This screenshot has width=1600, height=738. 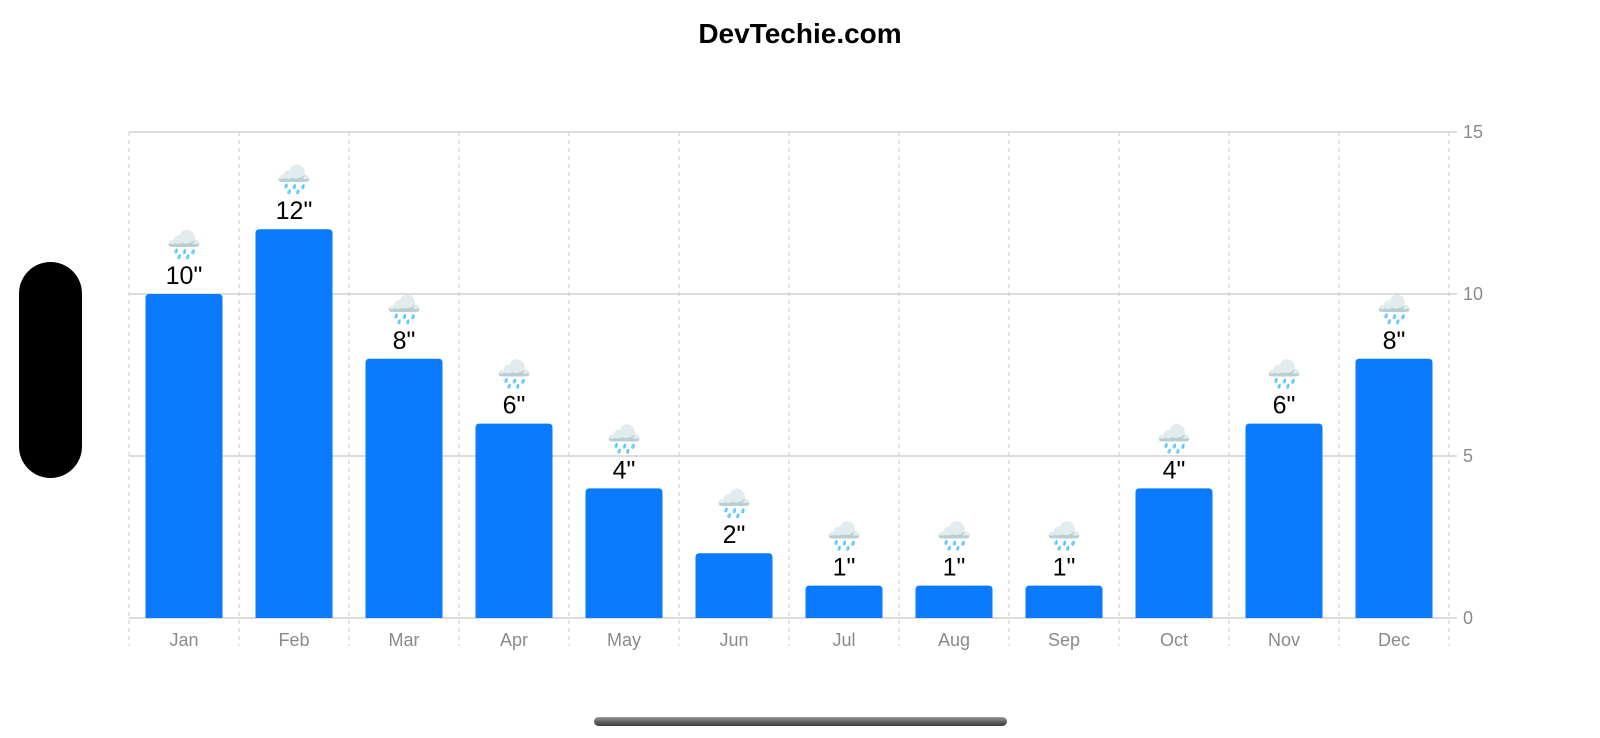 What do you see at coordinates (844, 601) in the screenshot?
I see `bar-jul` at bounding box center [844, 601].